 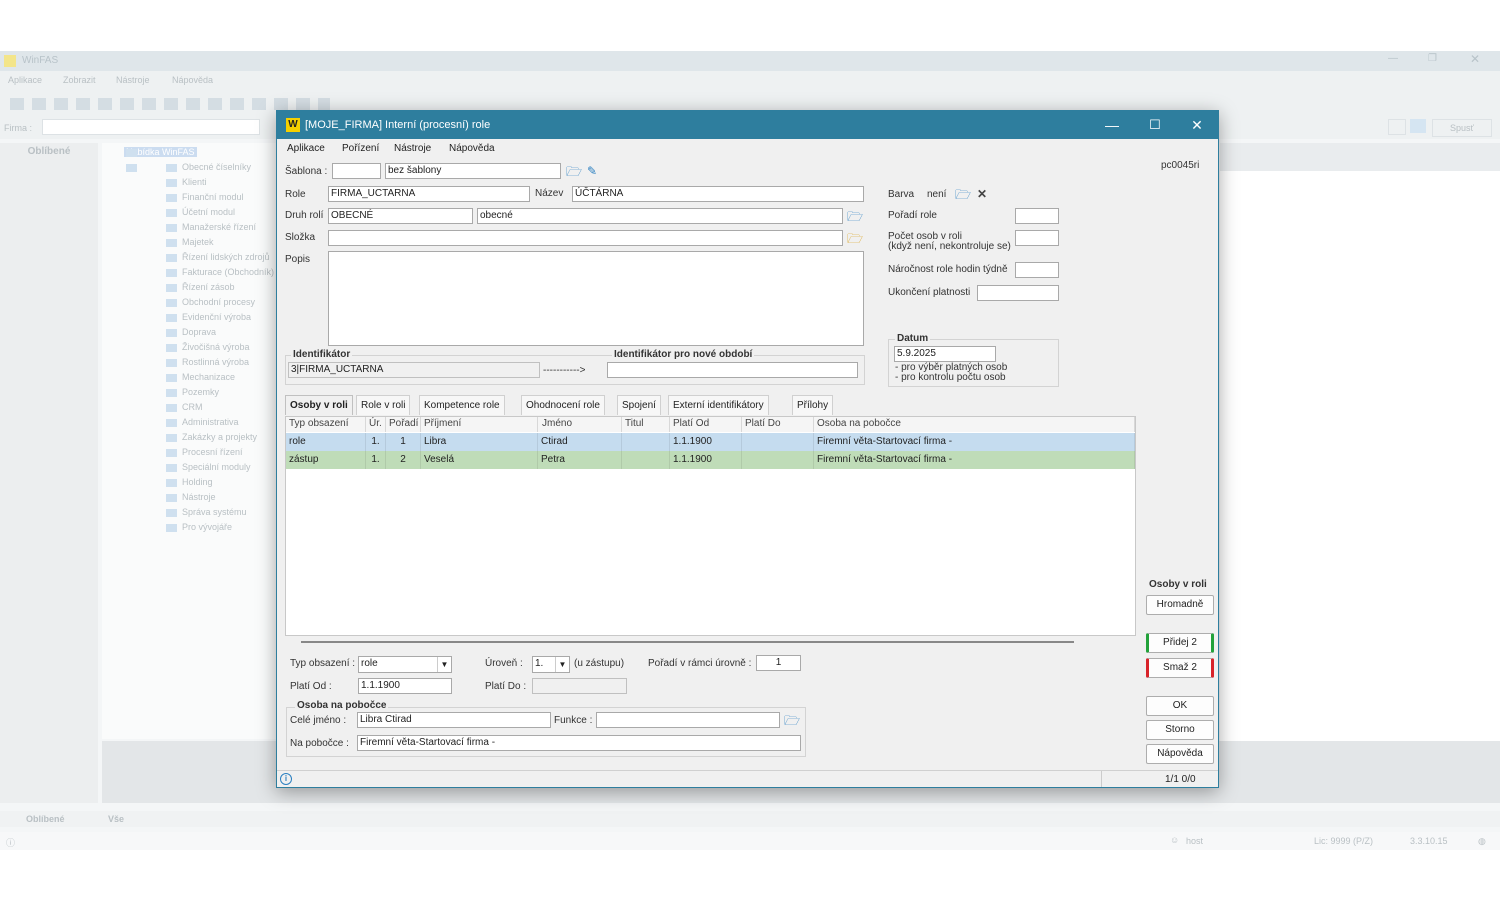 I want to click on sablona-name-input: bez šablony, so click(x=473, y=171).